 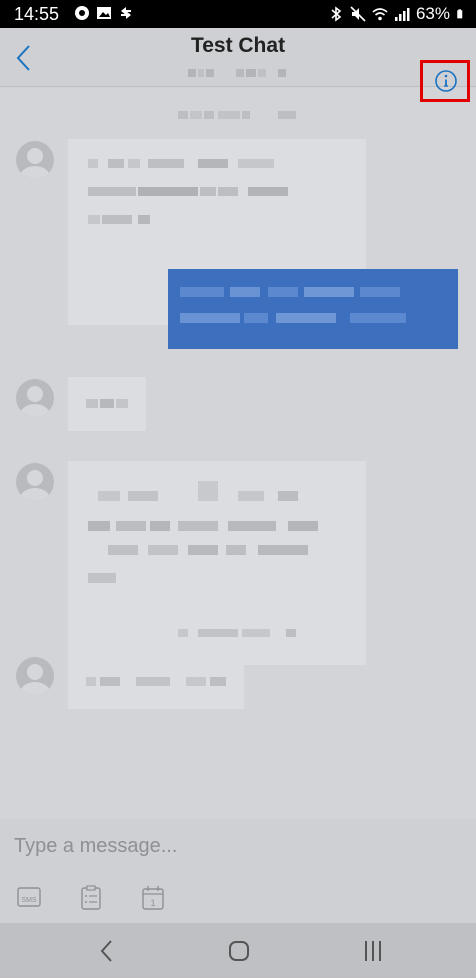 What do you see at coordinates (126, 13) in the screenshot?
I see `sync-icon` at bounding box center [126, 13].